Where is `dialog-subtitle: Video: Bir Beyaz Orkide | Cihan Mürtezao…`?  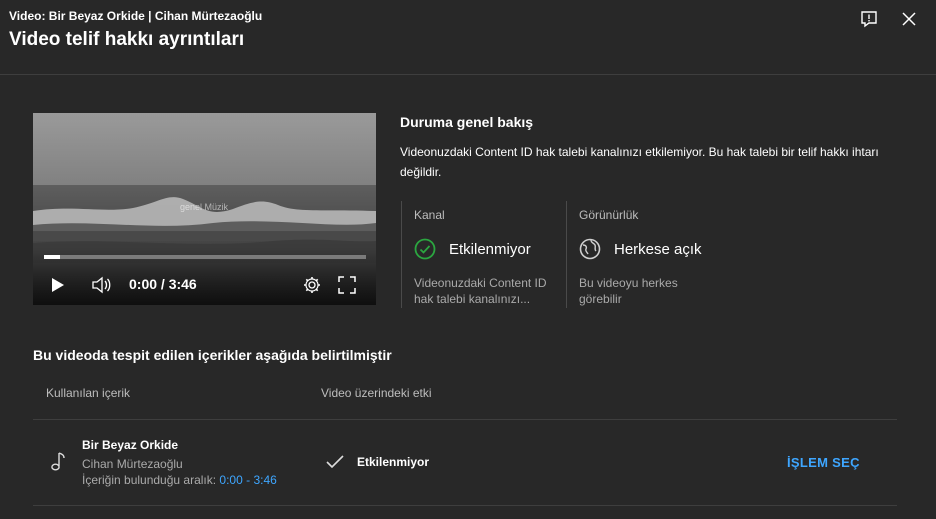
dialog-subtitle: Video: Bir Beyaz Orkide | Cihan Mürtezao… is located at coordinates (136, 16).